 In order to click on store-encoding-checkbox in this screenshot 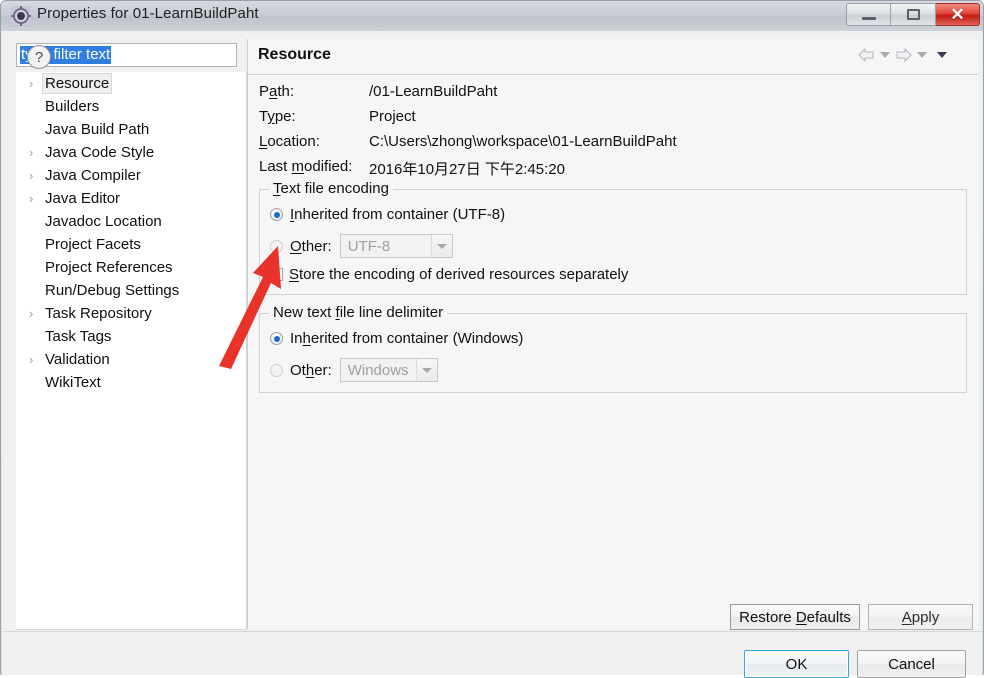, I will do `click(276, 274)`.